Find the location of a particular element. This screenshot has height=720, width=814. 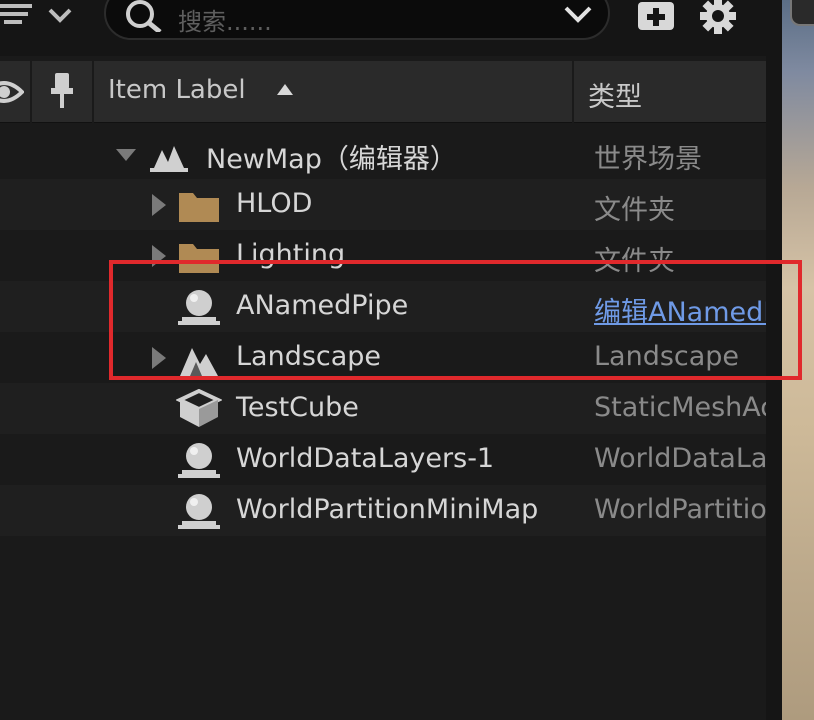

gear-icon is located at coordinates (718, 17).